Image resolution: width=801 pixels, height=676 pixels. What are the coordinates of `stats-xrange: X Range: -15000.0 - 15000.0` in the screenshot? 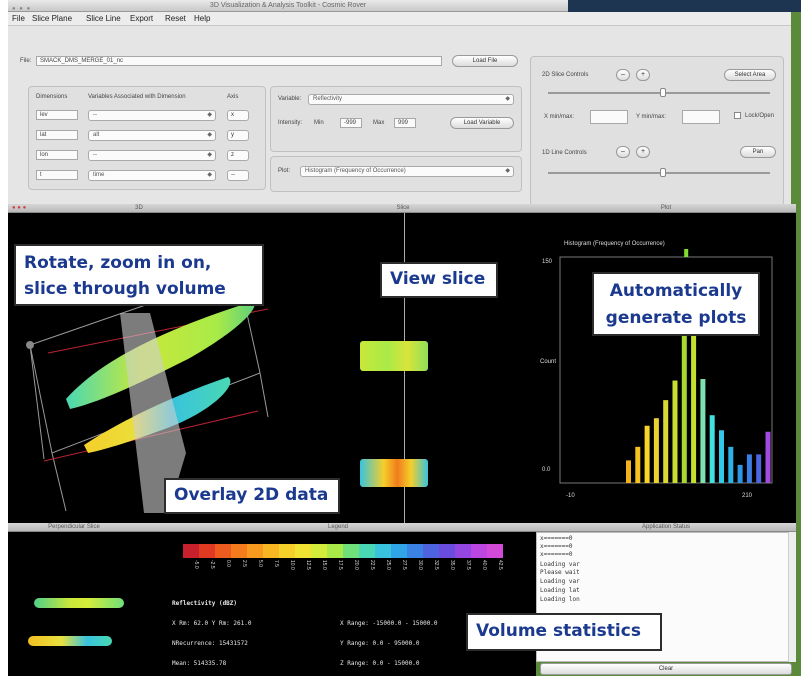 It's located at (389, 623).